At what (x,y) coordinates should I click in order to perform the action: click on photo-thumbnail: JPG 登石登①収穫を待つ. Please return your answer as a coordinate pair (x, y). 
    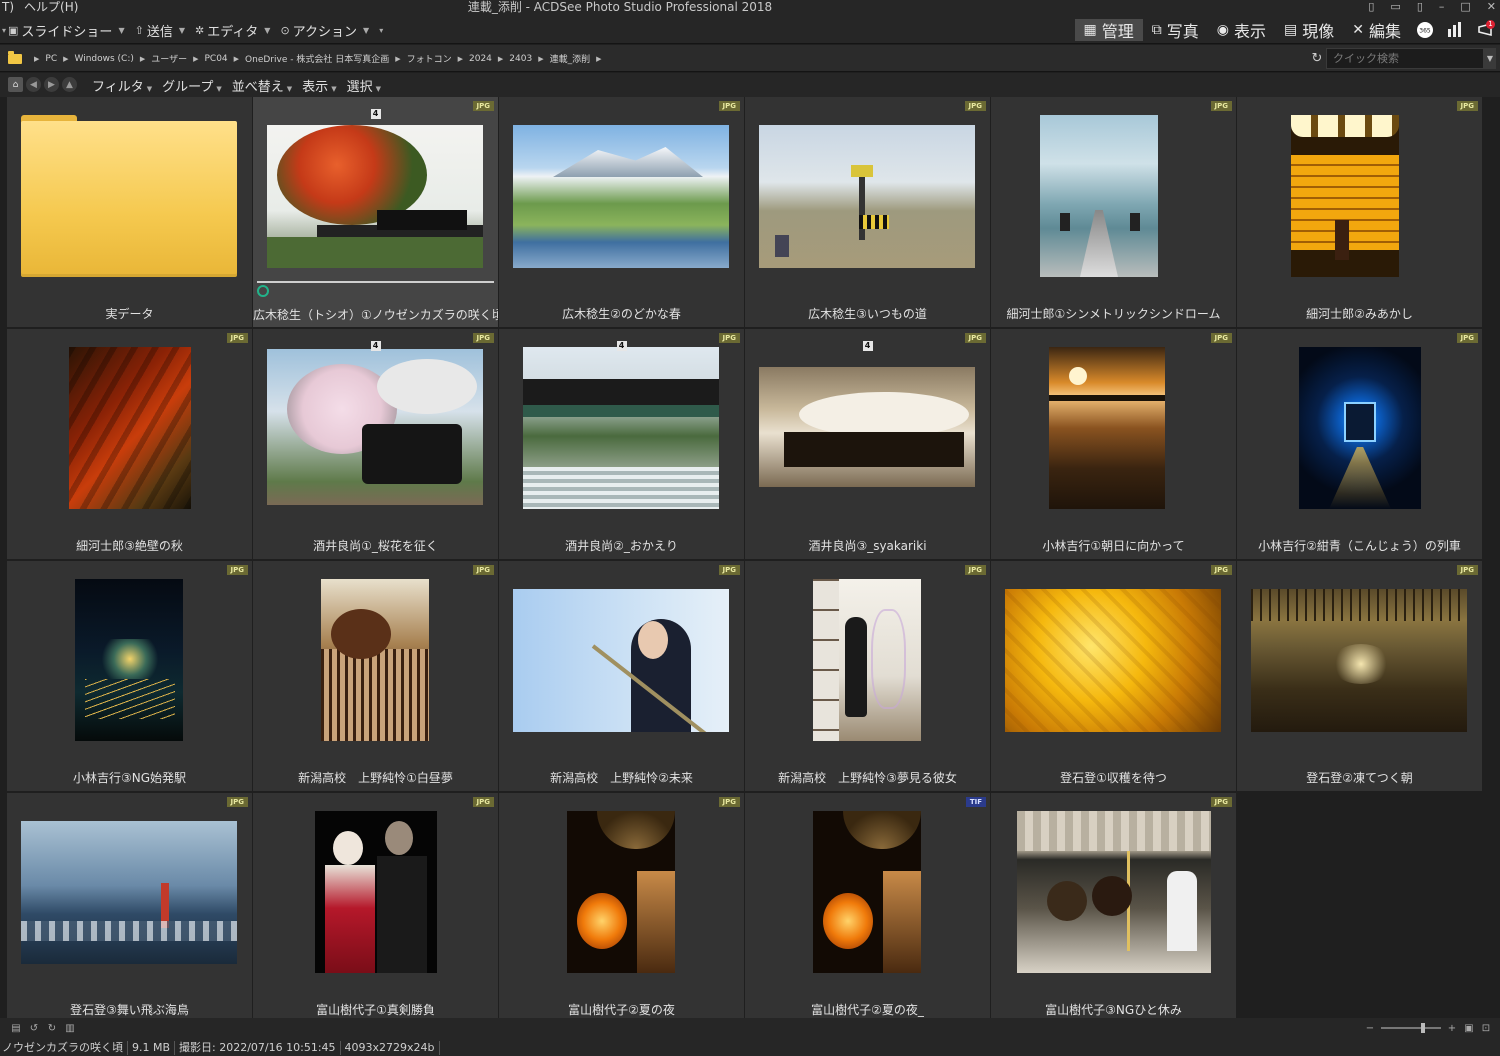
    Looking at the image, I should click on (1113, 676).